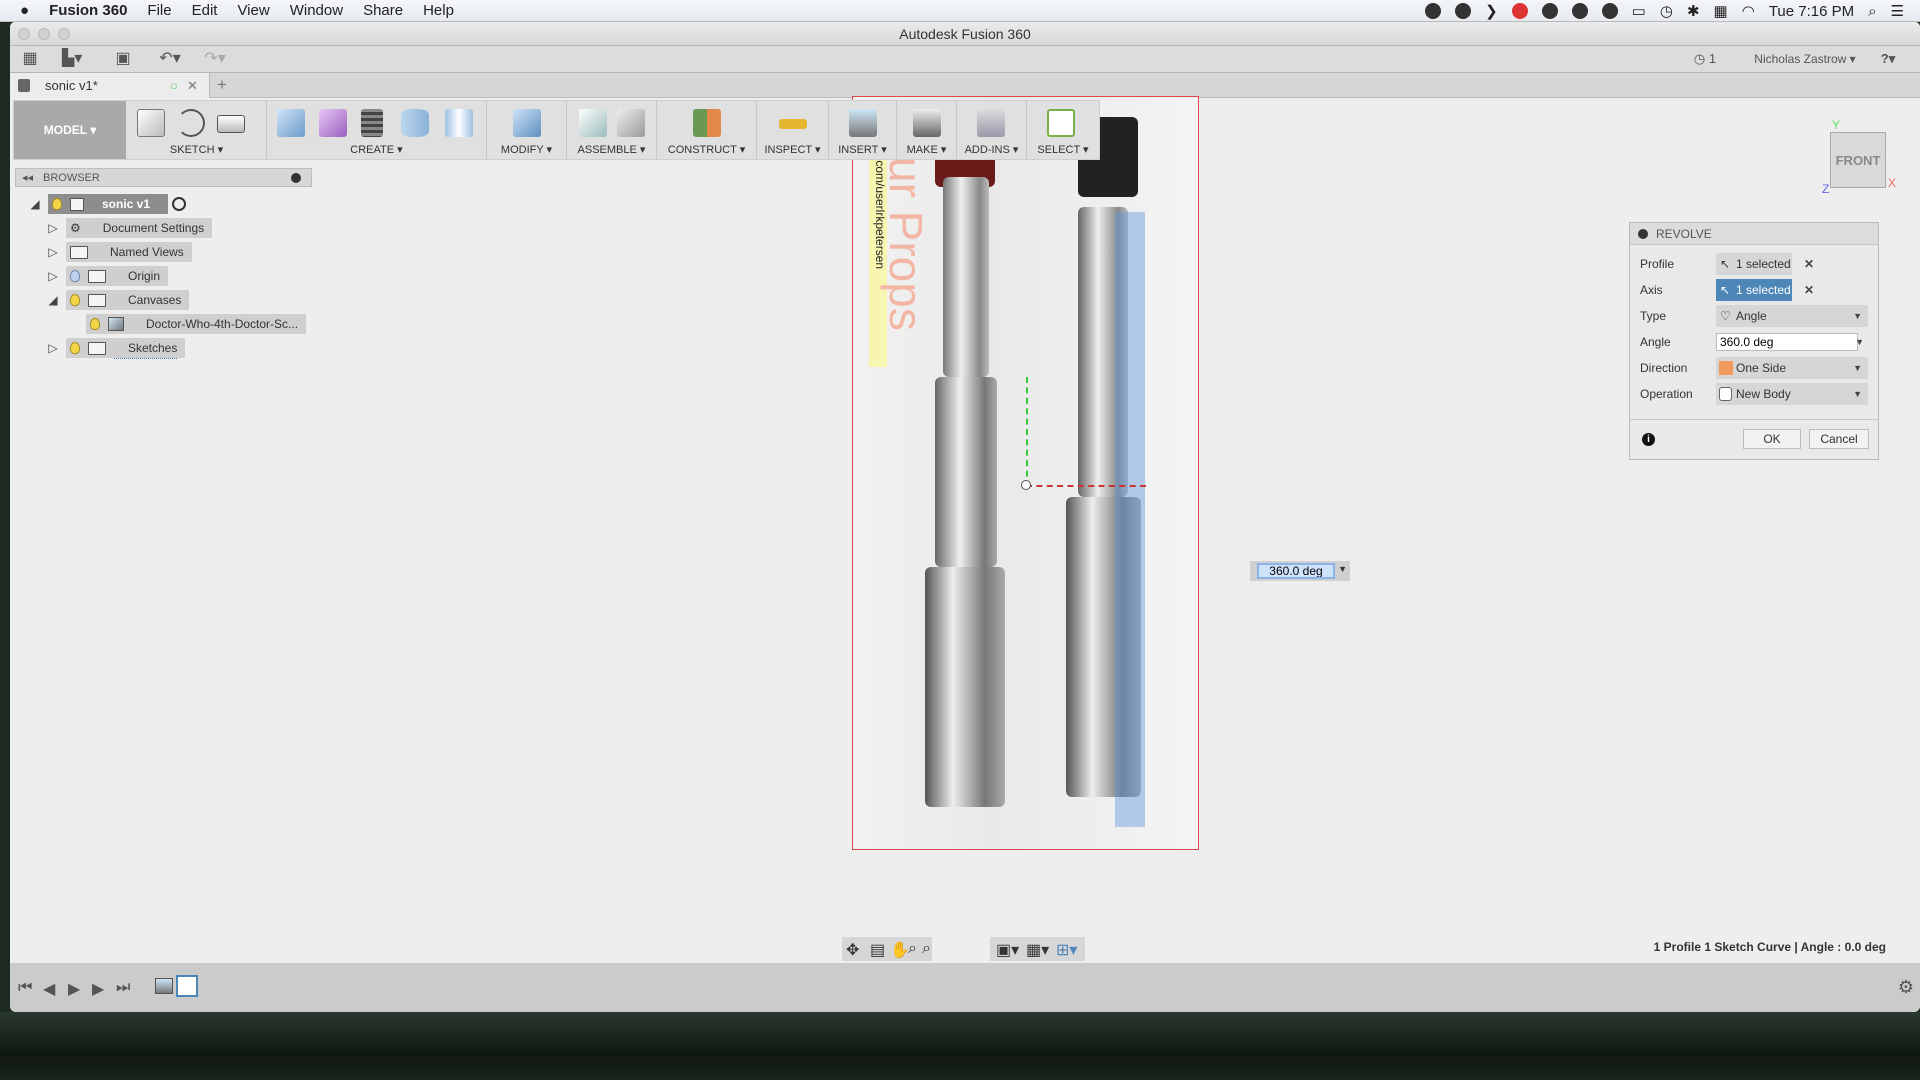 This screenshot has width=1920, height=1080. Describe the element at coordinates (231, 124) in the screenshot. I see `rectangle-icon` at that location.